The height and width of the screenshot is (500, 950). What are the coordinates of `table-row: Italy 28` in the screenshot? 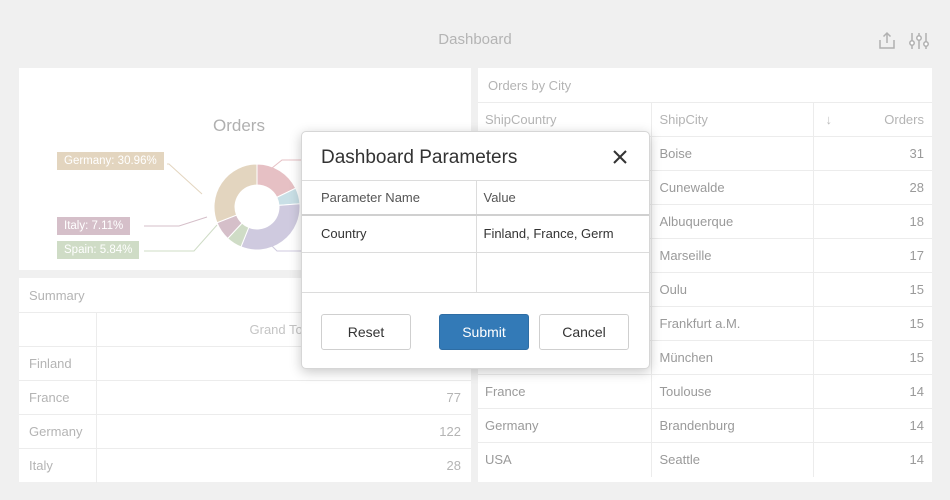 It's located at (245, 465).